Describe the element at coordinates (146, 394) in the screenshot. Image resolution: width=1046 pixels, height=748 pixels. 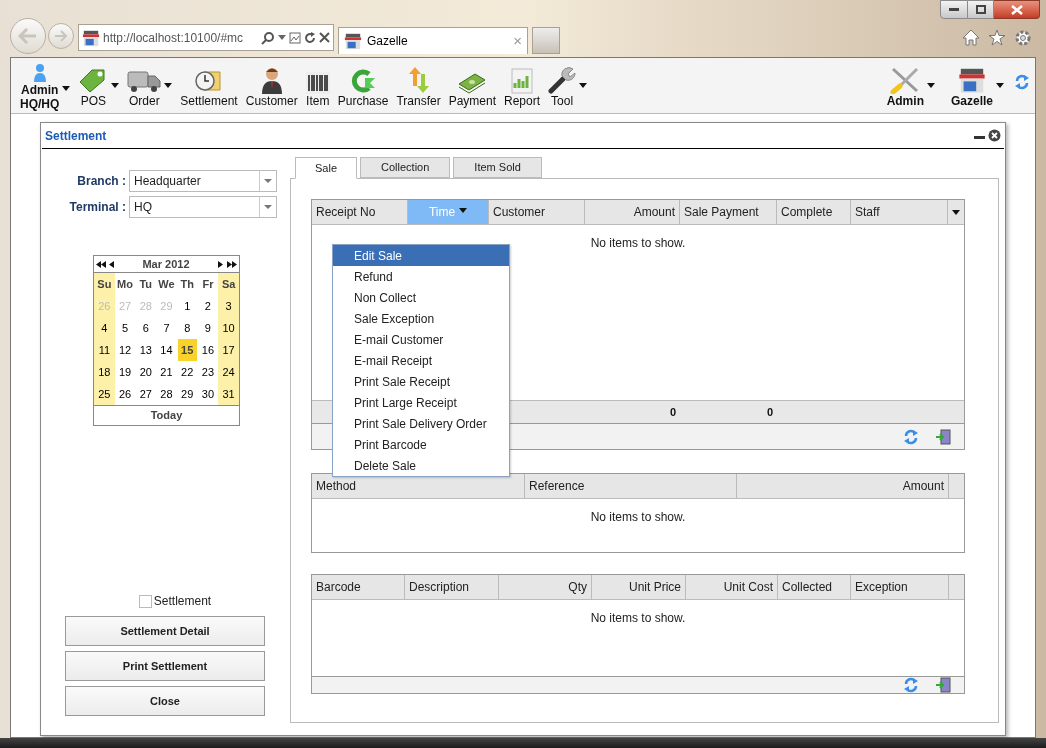
I see `calendar-day: 27` at that location.